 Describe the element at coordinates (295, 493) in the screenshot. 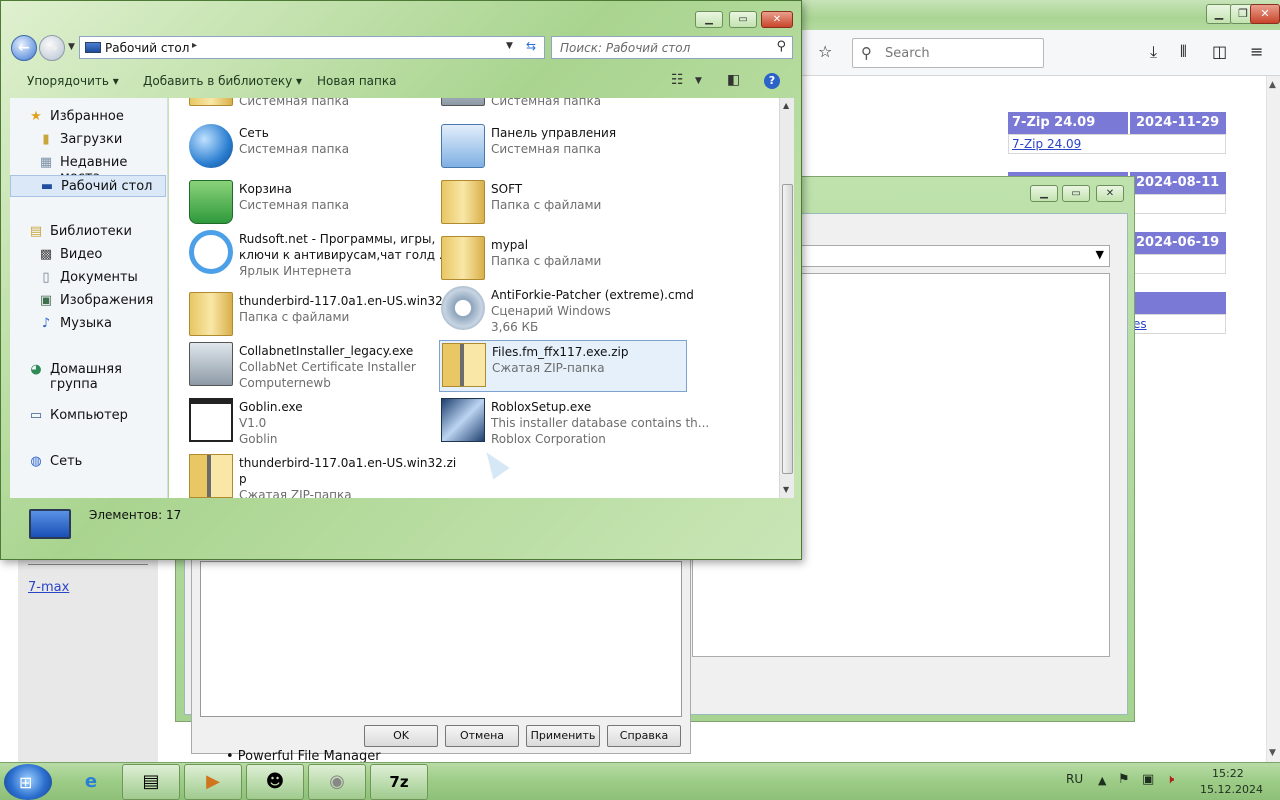

I see `file-type: Сжатая ZIP-папка` at that location.